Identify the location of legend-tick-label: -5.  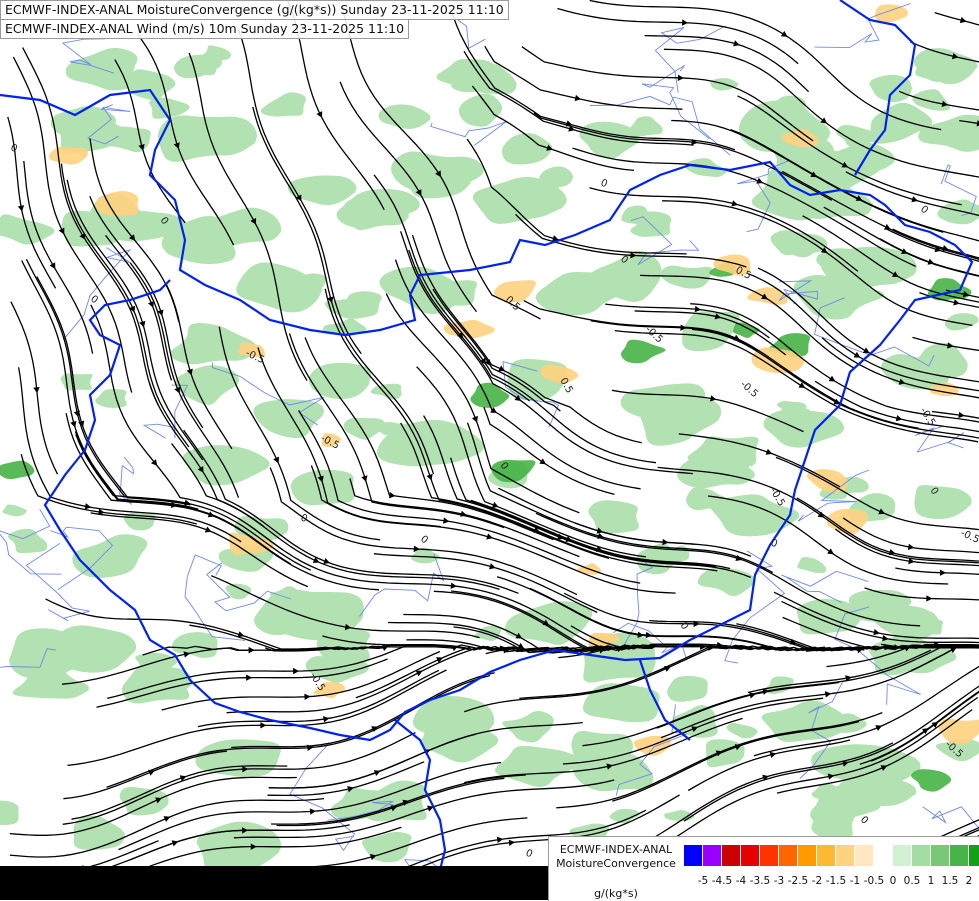
(703, 881).